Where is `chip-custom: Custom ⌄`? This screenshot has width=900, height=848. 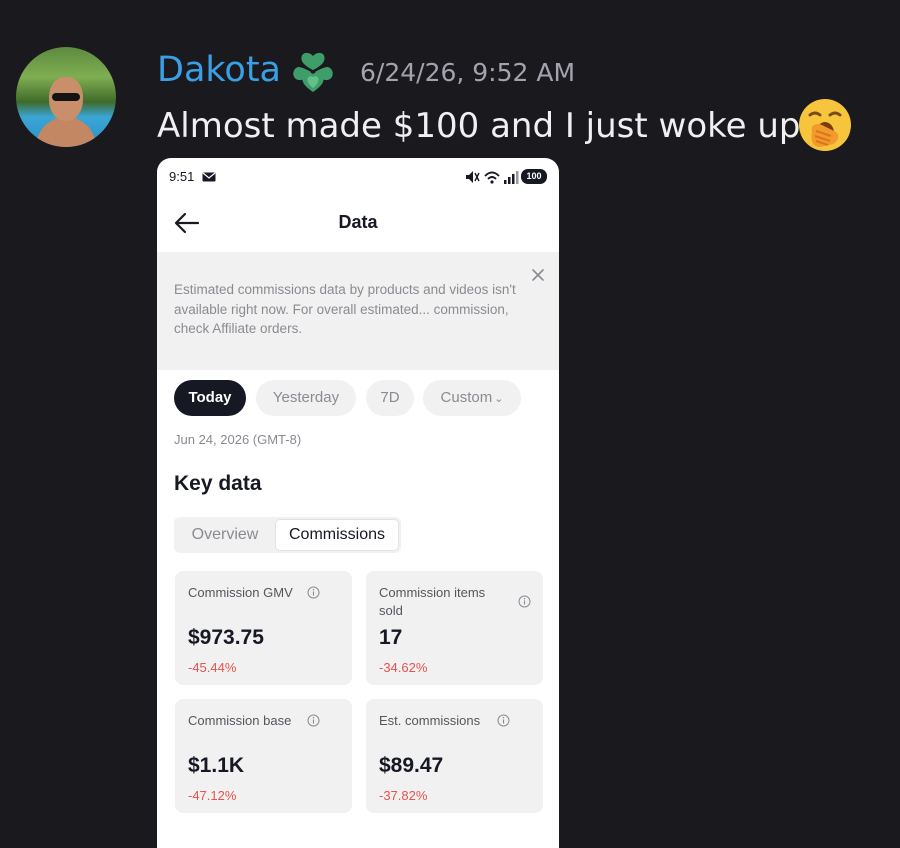
chip-custom: Custom ⌄ is located at coordinates (472, 398).